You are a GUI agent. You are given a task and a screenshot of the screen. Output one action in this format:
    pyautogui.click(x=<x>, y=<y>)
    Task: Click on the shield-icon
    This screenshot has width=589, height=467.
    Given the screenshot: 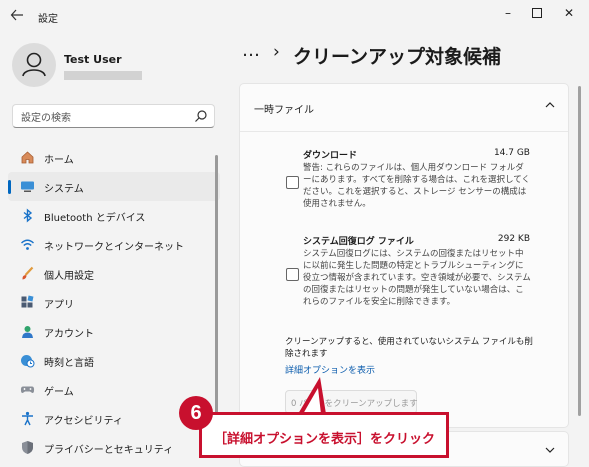 What is the action you would take?
    pyautogui.click(x=27, y=447)
    